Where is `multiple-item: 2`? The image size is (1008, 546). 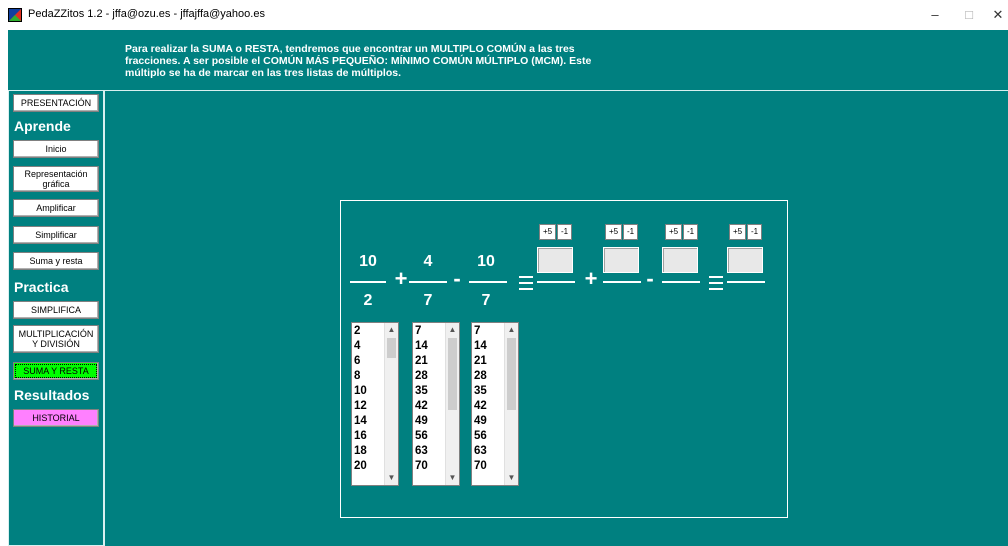 multiple-item: 2 is located at coordinates (360, 331).